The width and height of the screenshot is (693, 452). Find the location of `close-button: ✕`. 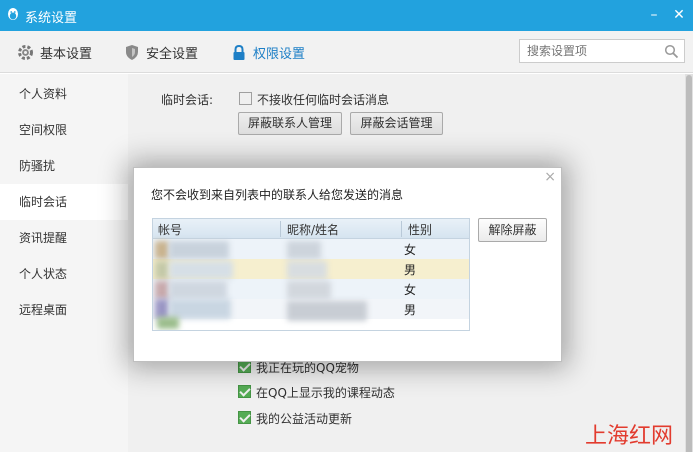

close-button: ✕ is located at coordinates (679, 15).